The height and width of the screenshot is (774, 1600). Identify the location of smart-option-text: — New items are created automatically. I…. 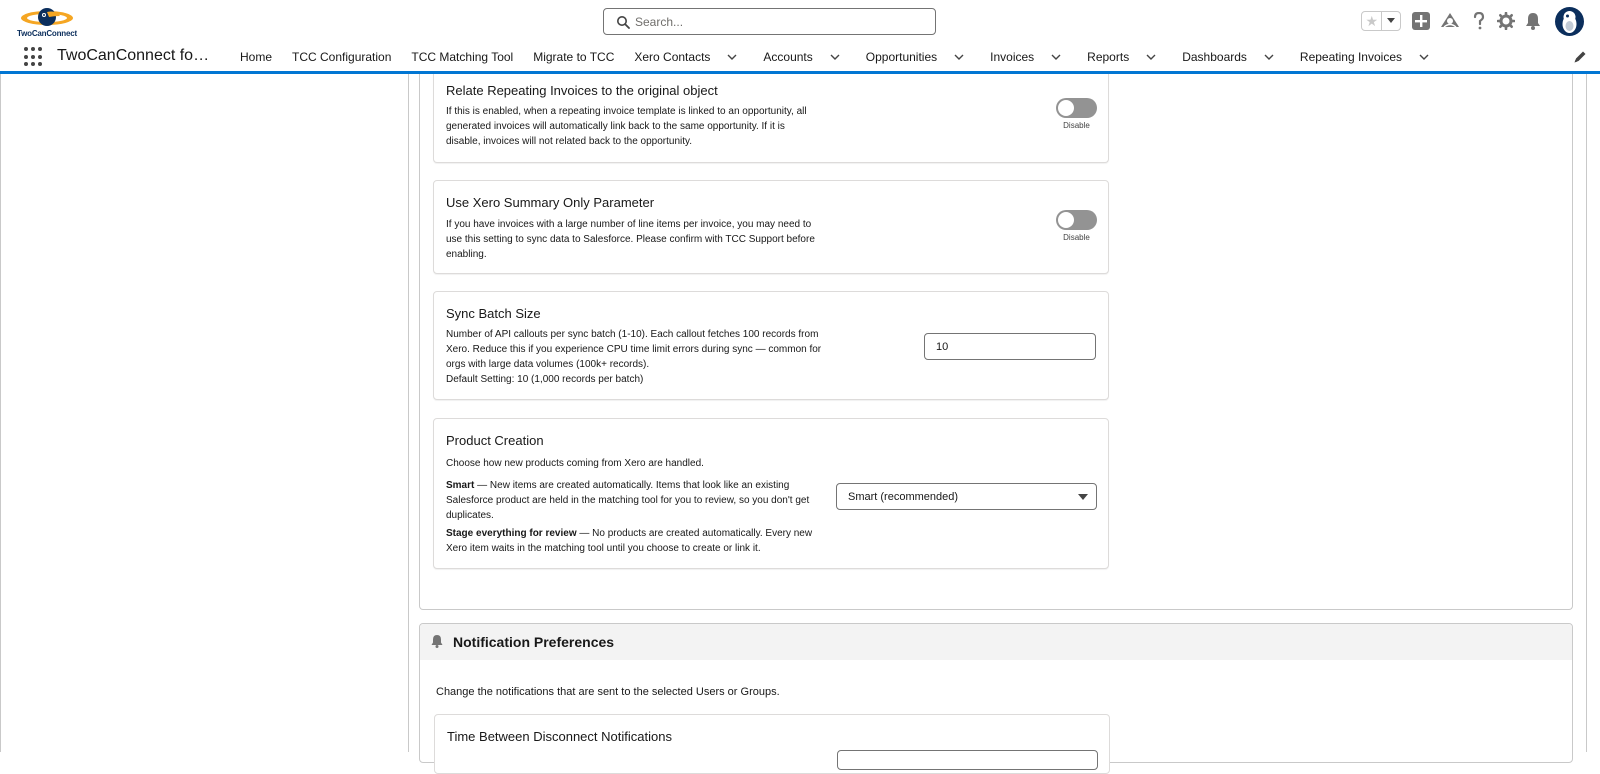
(628, 500).